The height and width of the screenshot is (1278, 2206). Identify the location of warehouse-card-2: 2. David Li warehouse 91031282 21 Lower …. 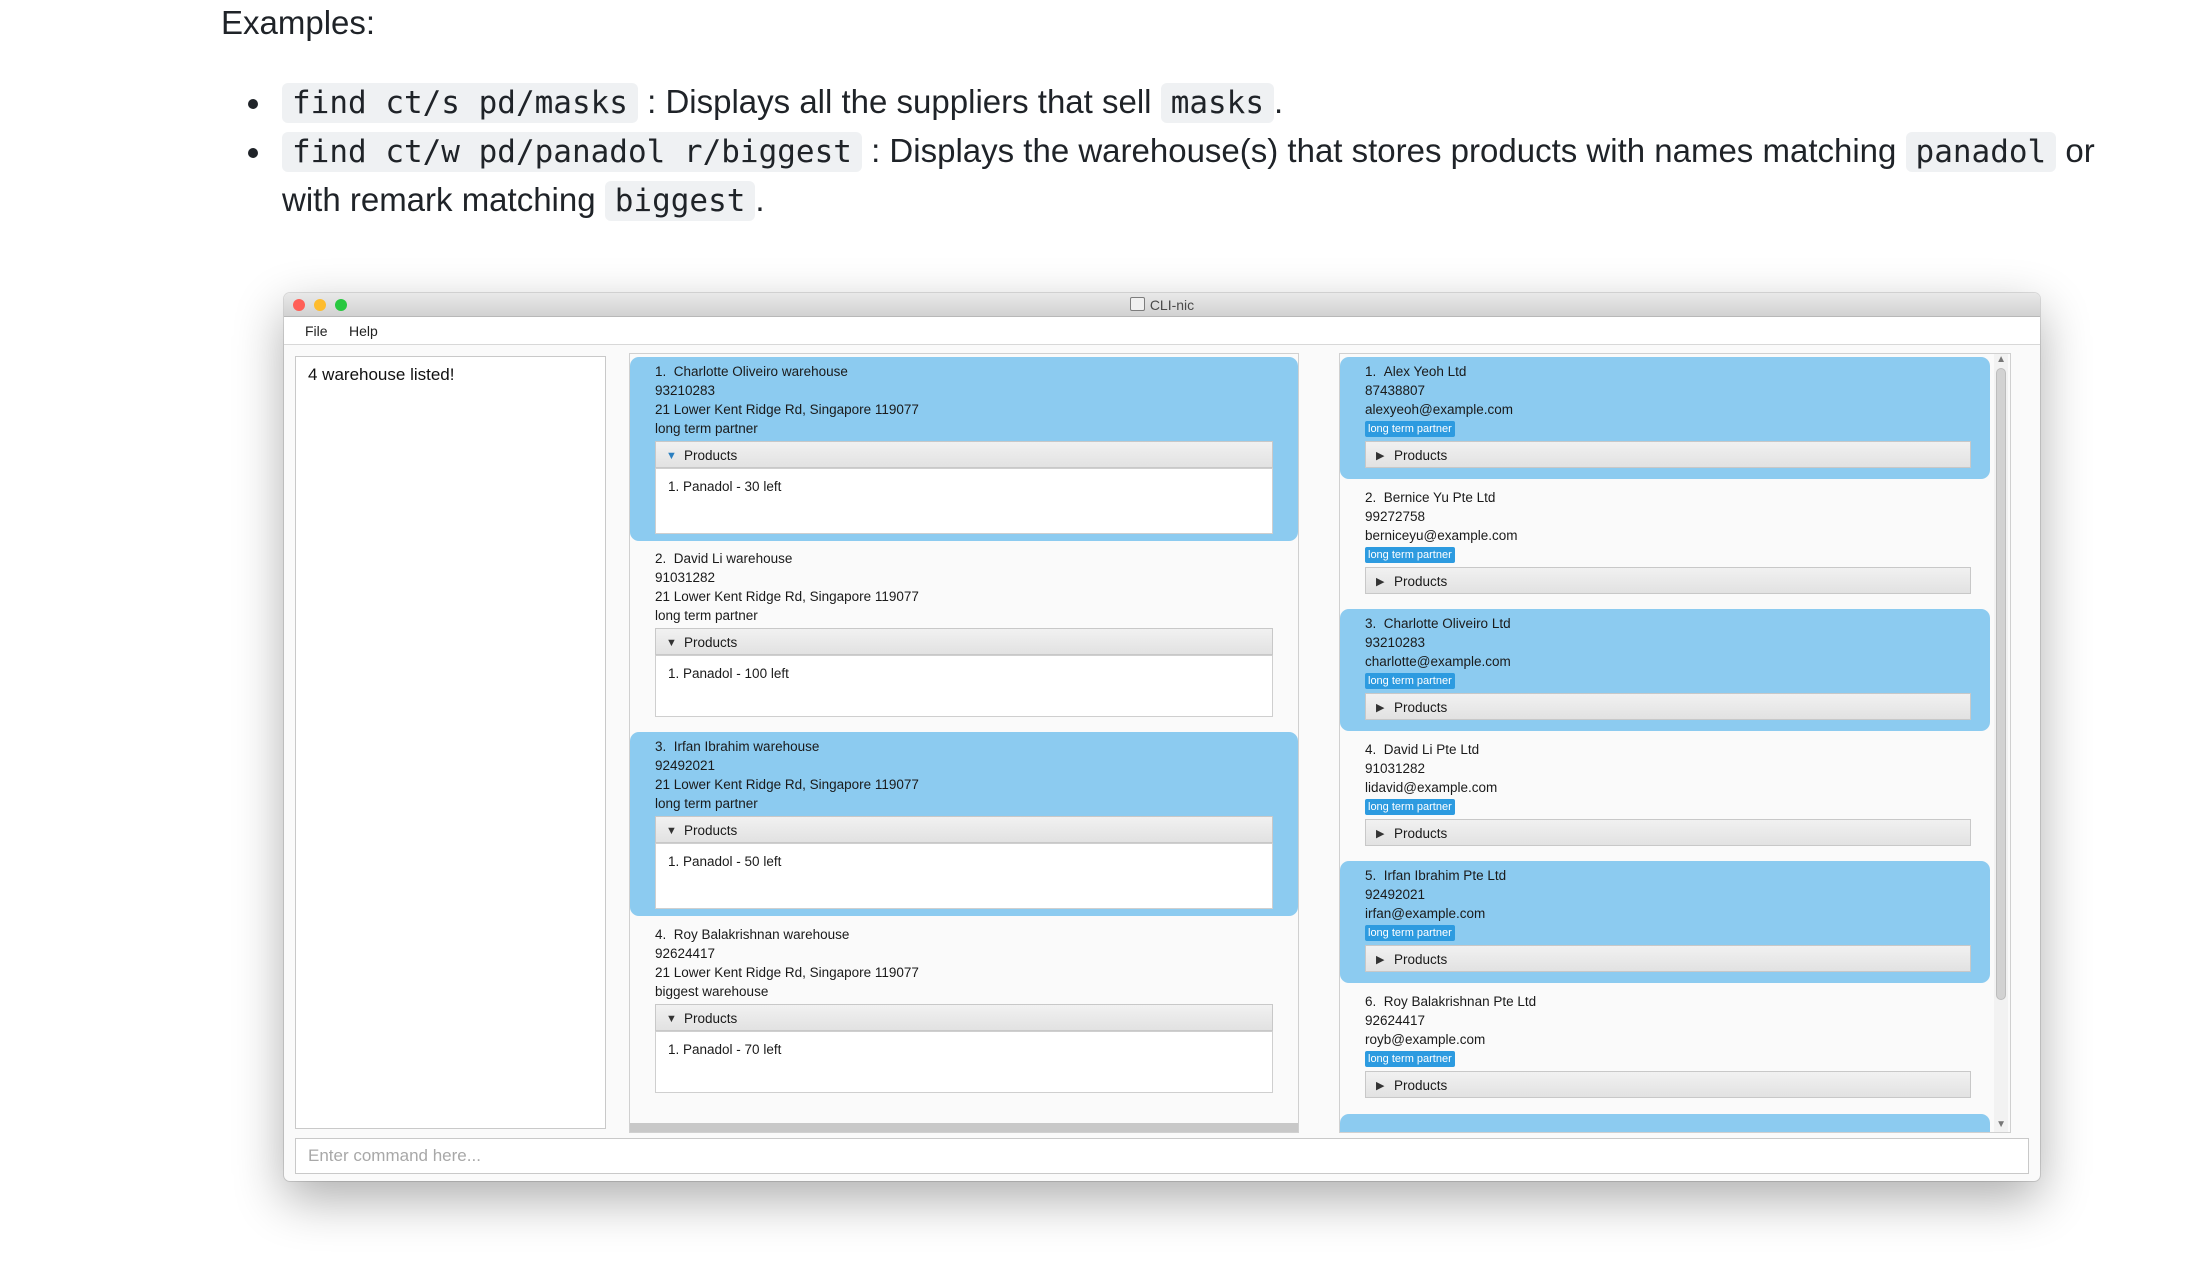
(964, 636).